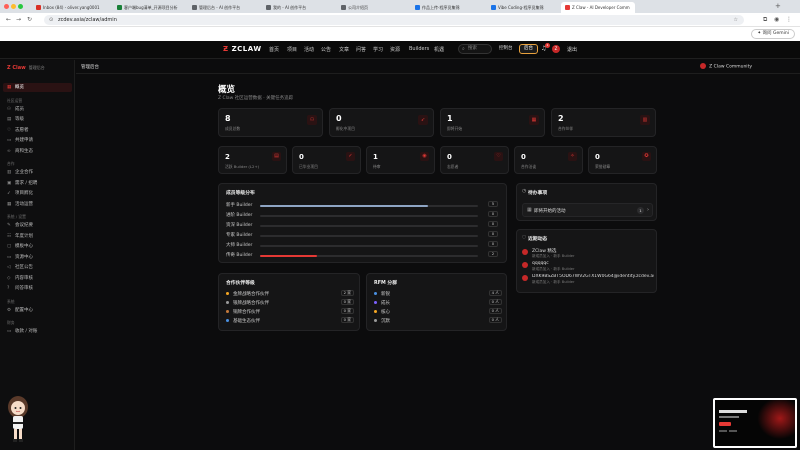 The height and width of the screenshot is (450, 800). Describe the element at coordinates (13, 6) in the screenshot. I see `minimize-window-button` at that location.